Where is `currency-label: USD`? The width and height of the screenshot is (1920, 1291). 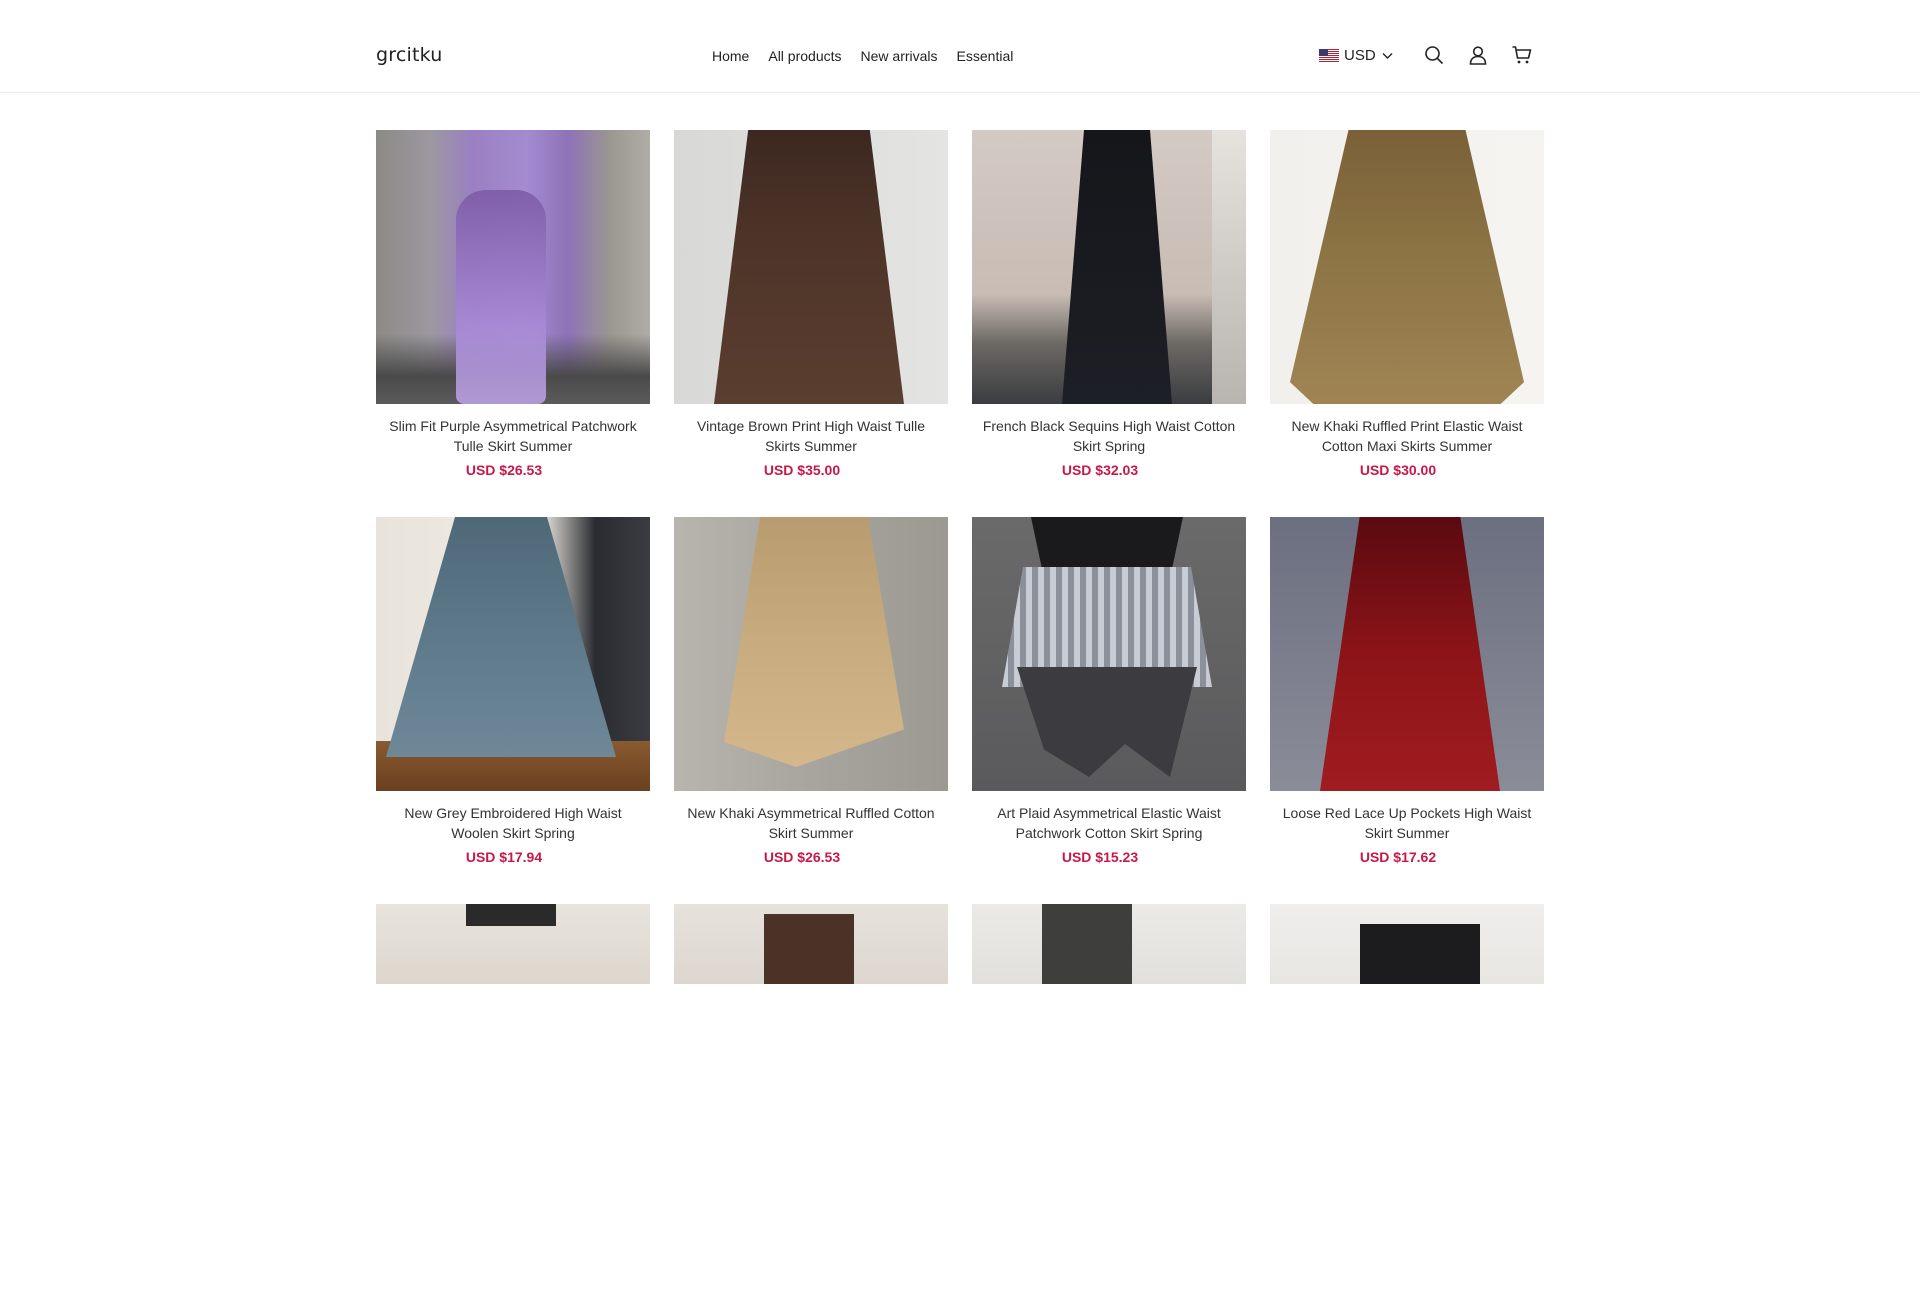
currency-label: USD is located at coordinates (1360, 55).